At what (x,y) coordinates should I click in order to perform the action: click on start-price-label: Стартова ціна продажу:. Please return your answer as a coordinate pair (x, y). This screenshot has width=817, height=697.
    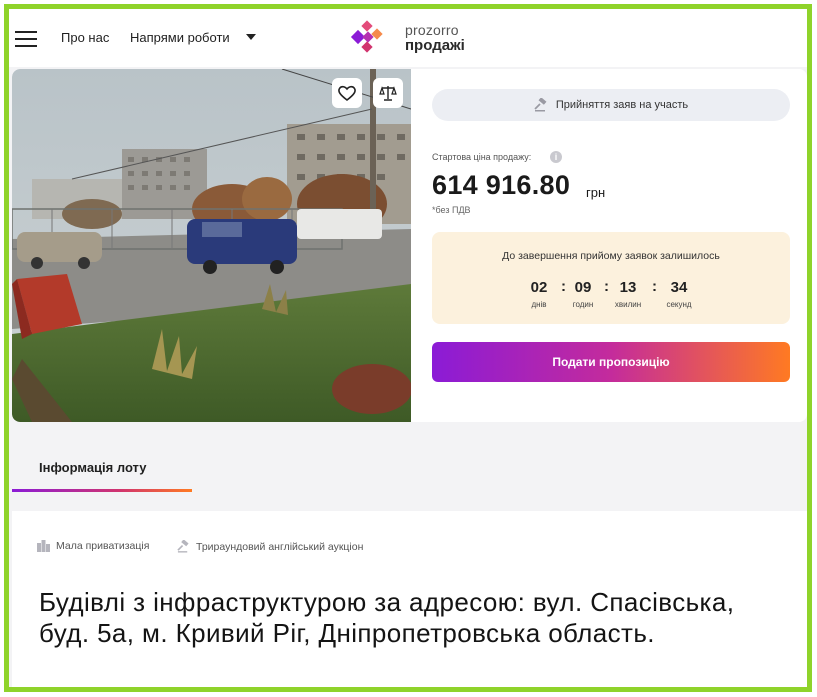
    Looking at the image, I should click on (482, 157).